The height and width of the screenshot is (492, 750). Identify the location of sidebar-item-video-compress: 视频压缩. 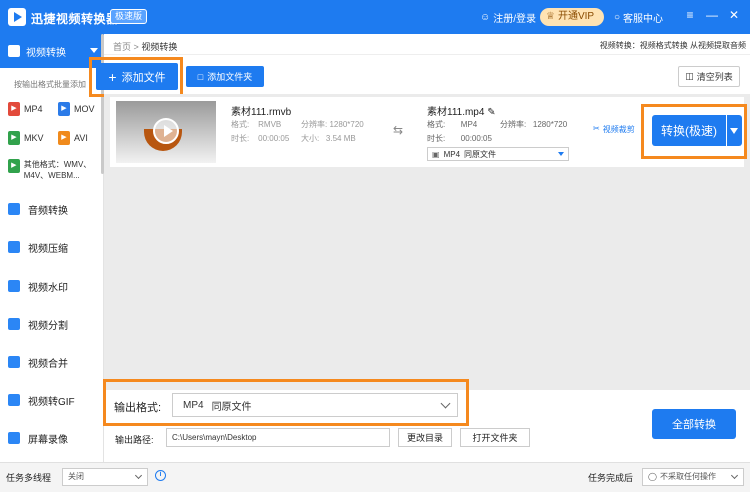
(52, 247).